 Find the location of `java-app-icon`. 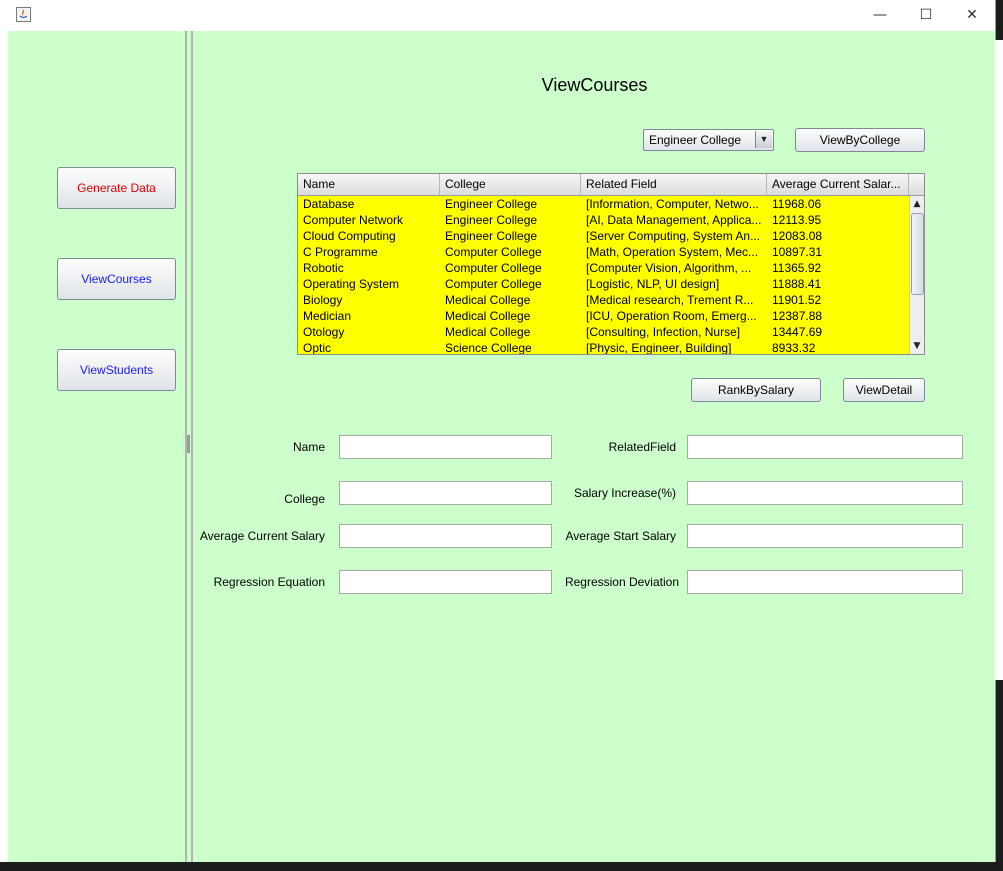

java-app-icon is located at coordinates (23, 14).